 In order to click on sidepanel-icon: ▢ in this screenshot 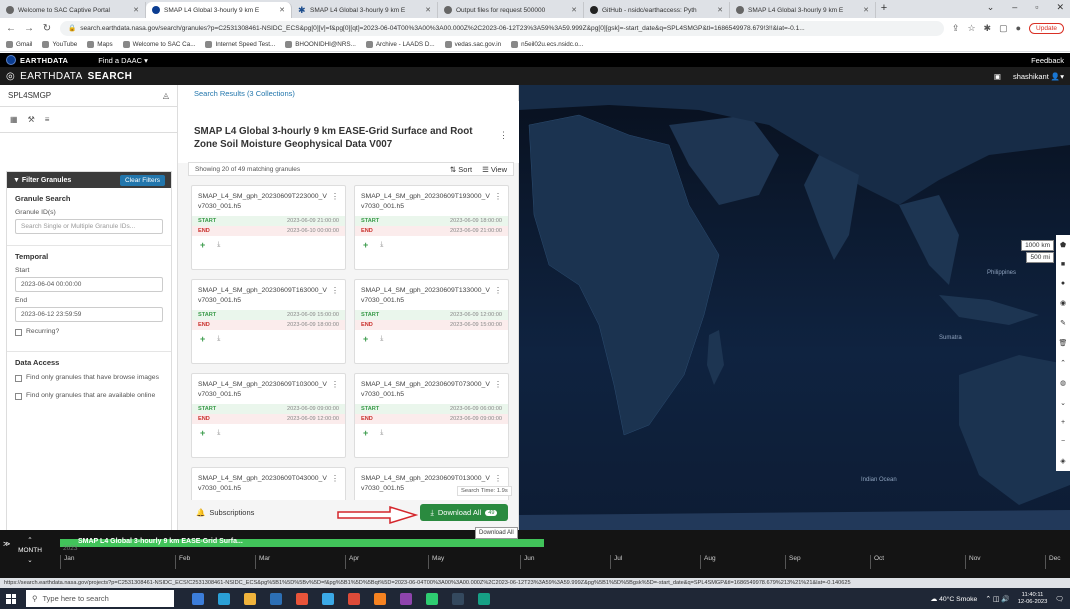, I will do `click(1003, 28)`.